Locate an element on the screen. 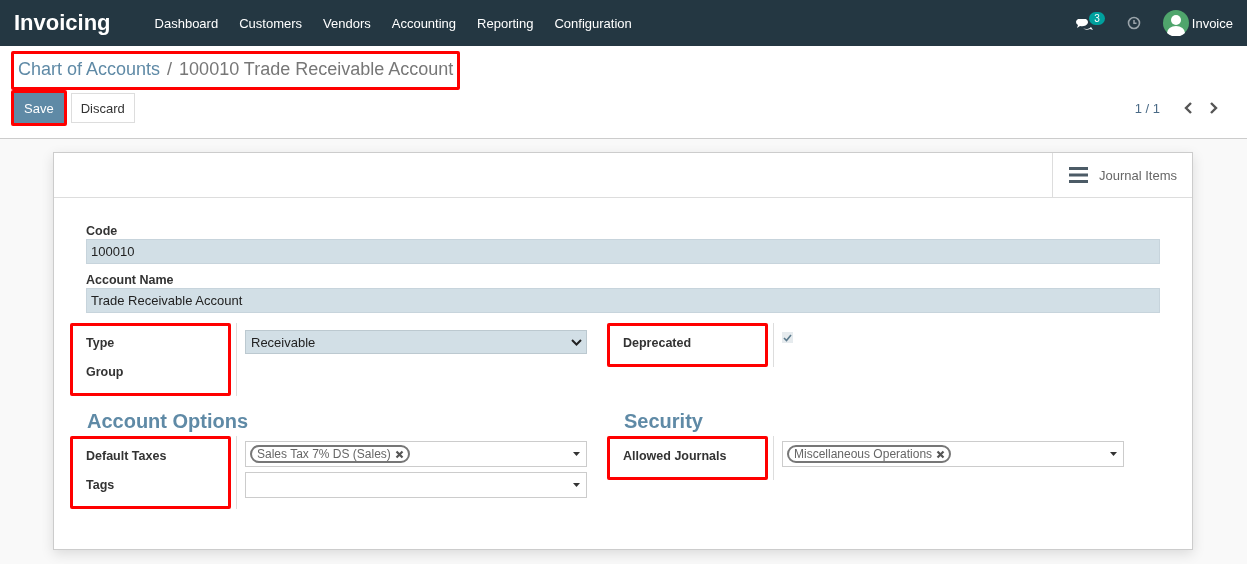 The width and height of the screenshot is (1247, 564). field-label: Account Name is located at coordinates (130, 280).